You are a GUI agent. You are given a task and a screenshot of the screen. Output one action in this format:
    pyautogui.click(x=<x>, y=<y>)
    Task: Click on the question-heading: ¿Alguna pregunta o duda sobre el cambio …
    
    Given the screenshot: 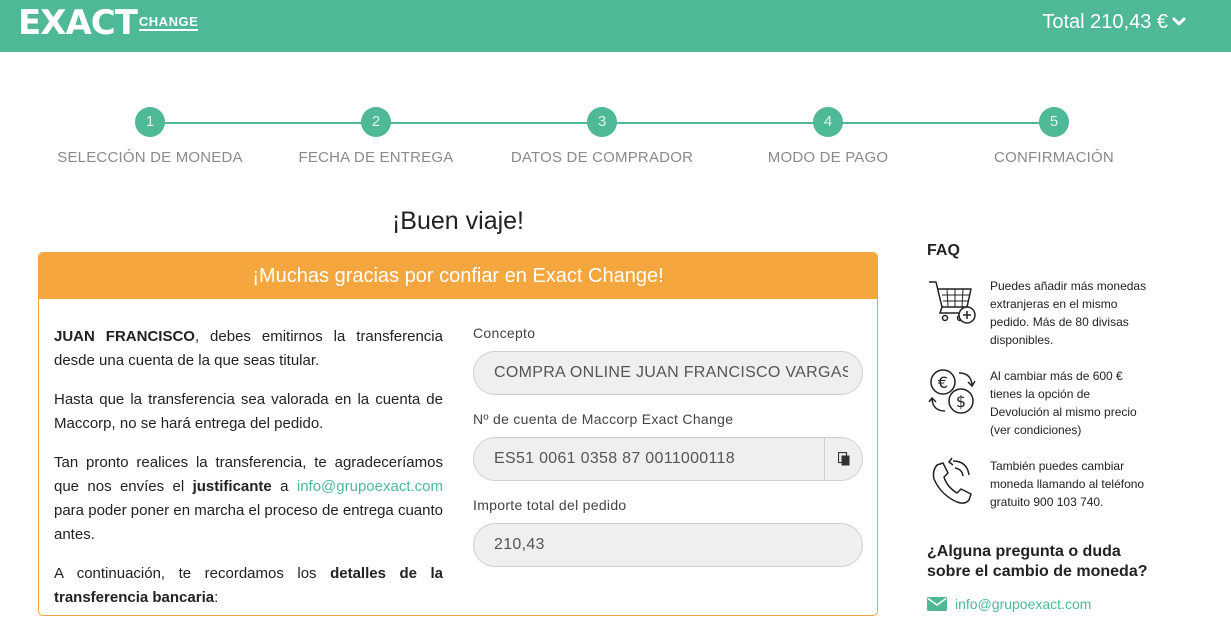 What is the action you would take?
    pyautogui.click(x=1037, y=561)
    